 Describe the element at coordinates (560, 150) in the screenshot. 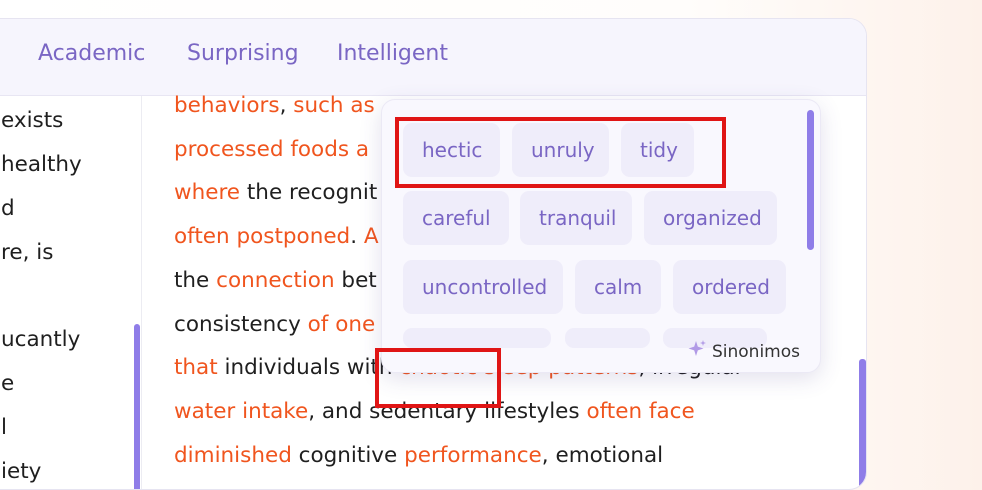

I see `synonym-chip: unruly` at that location.